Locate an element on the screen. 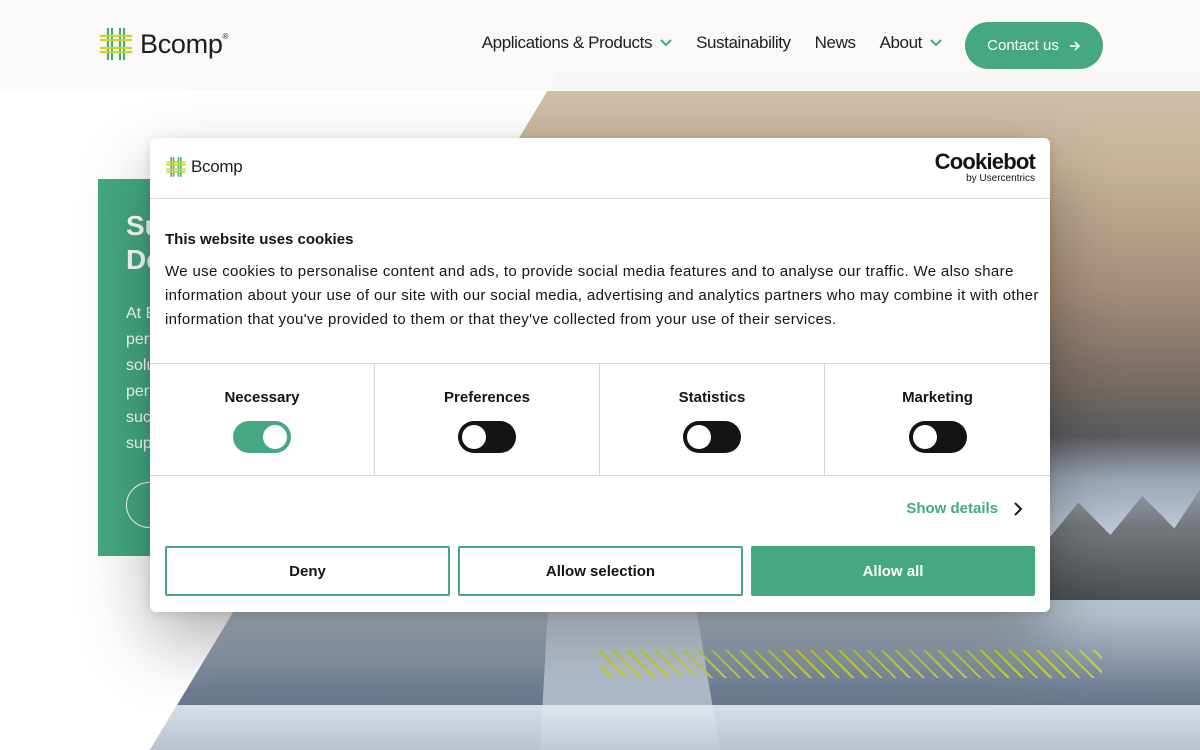 This screenshot has height=750, width=1200. nav-item-about: About is located at coordinates (911, 43).